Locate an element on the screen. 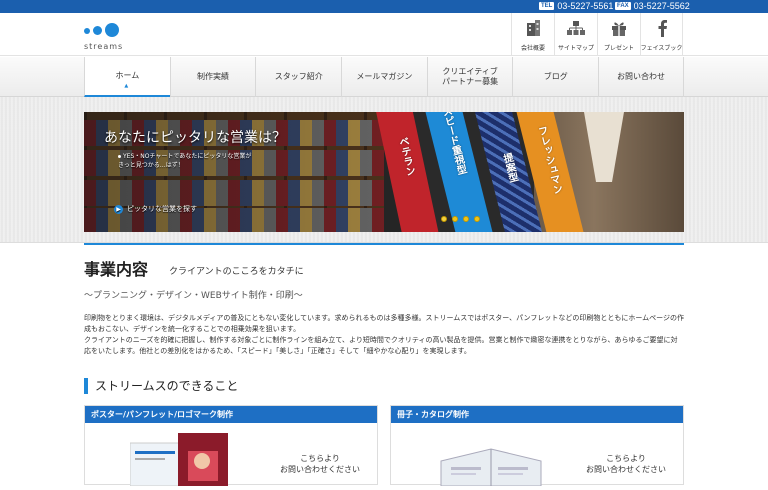 This screenshot has height=490, width=768. nav-mailmagazine: メールマガジン is located at coordinates (384, 77).